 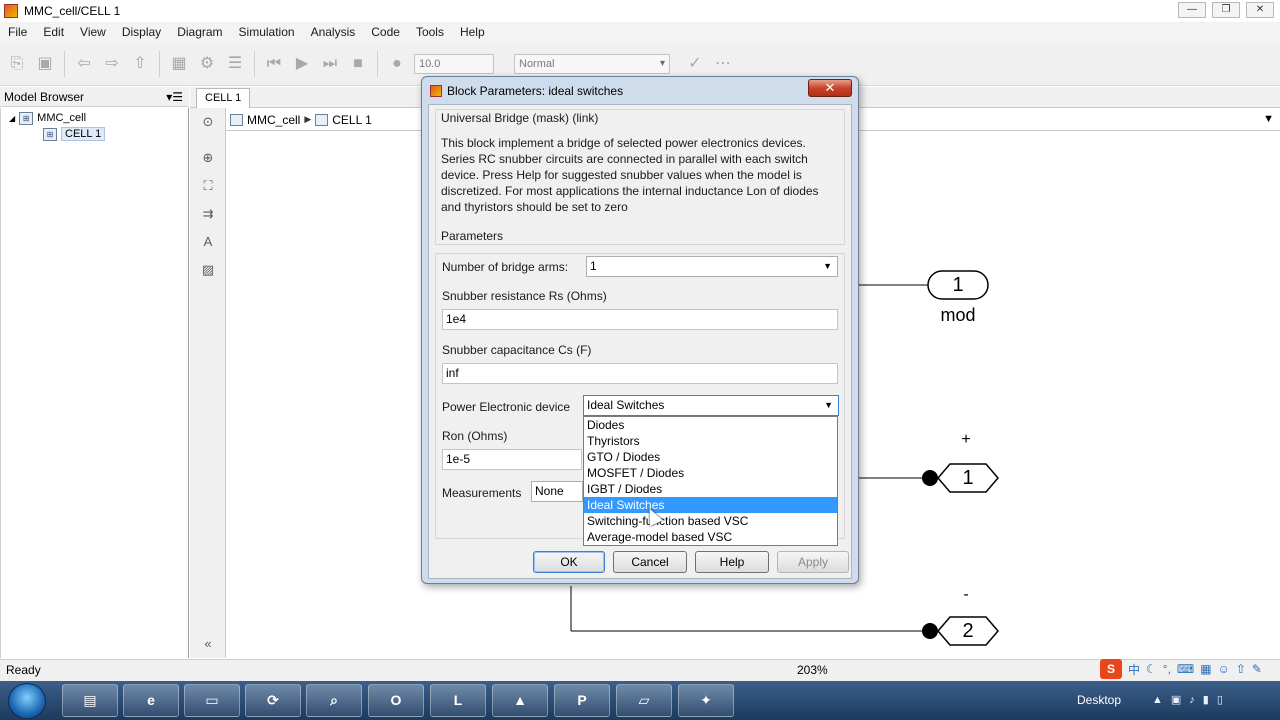 What do you see at coordinates (1205, 669) in the screenshot?
I see `ime-skin-icon: ▦` at bounding box center [1205, 669].